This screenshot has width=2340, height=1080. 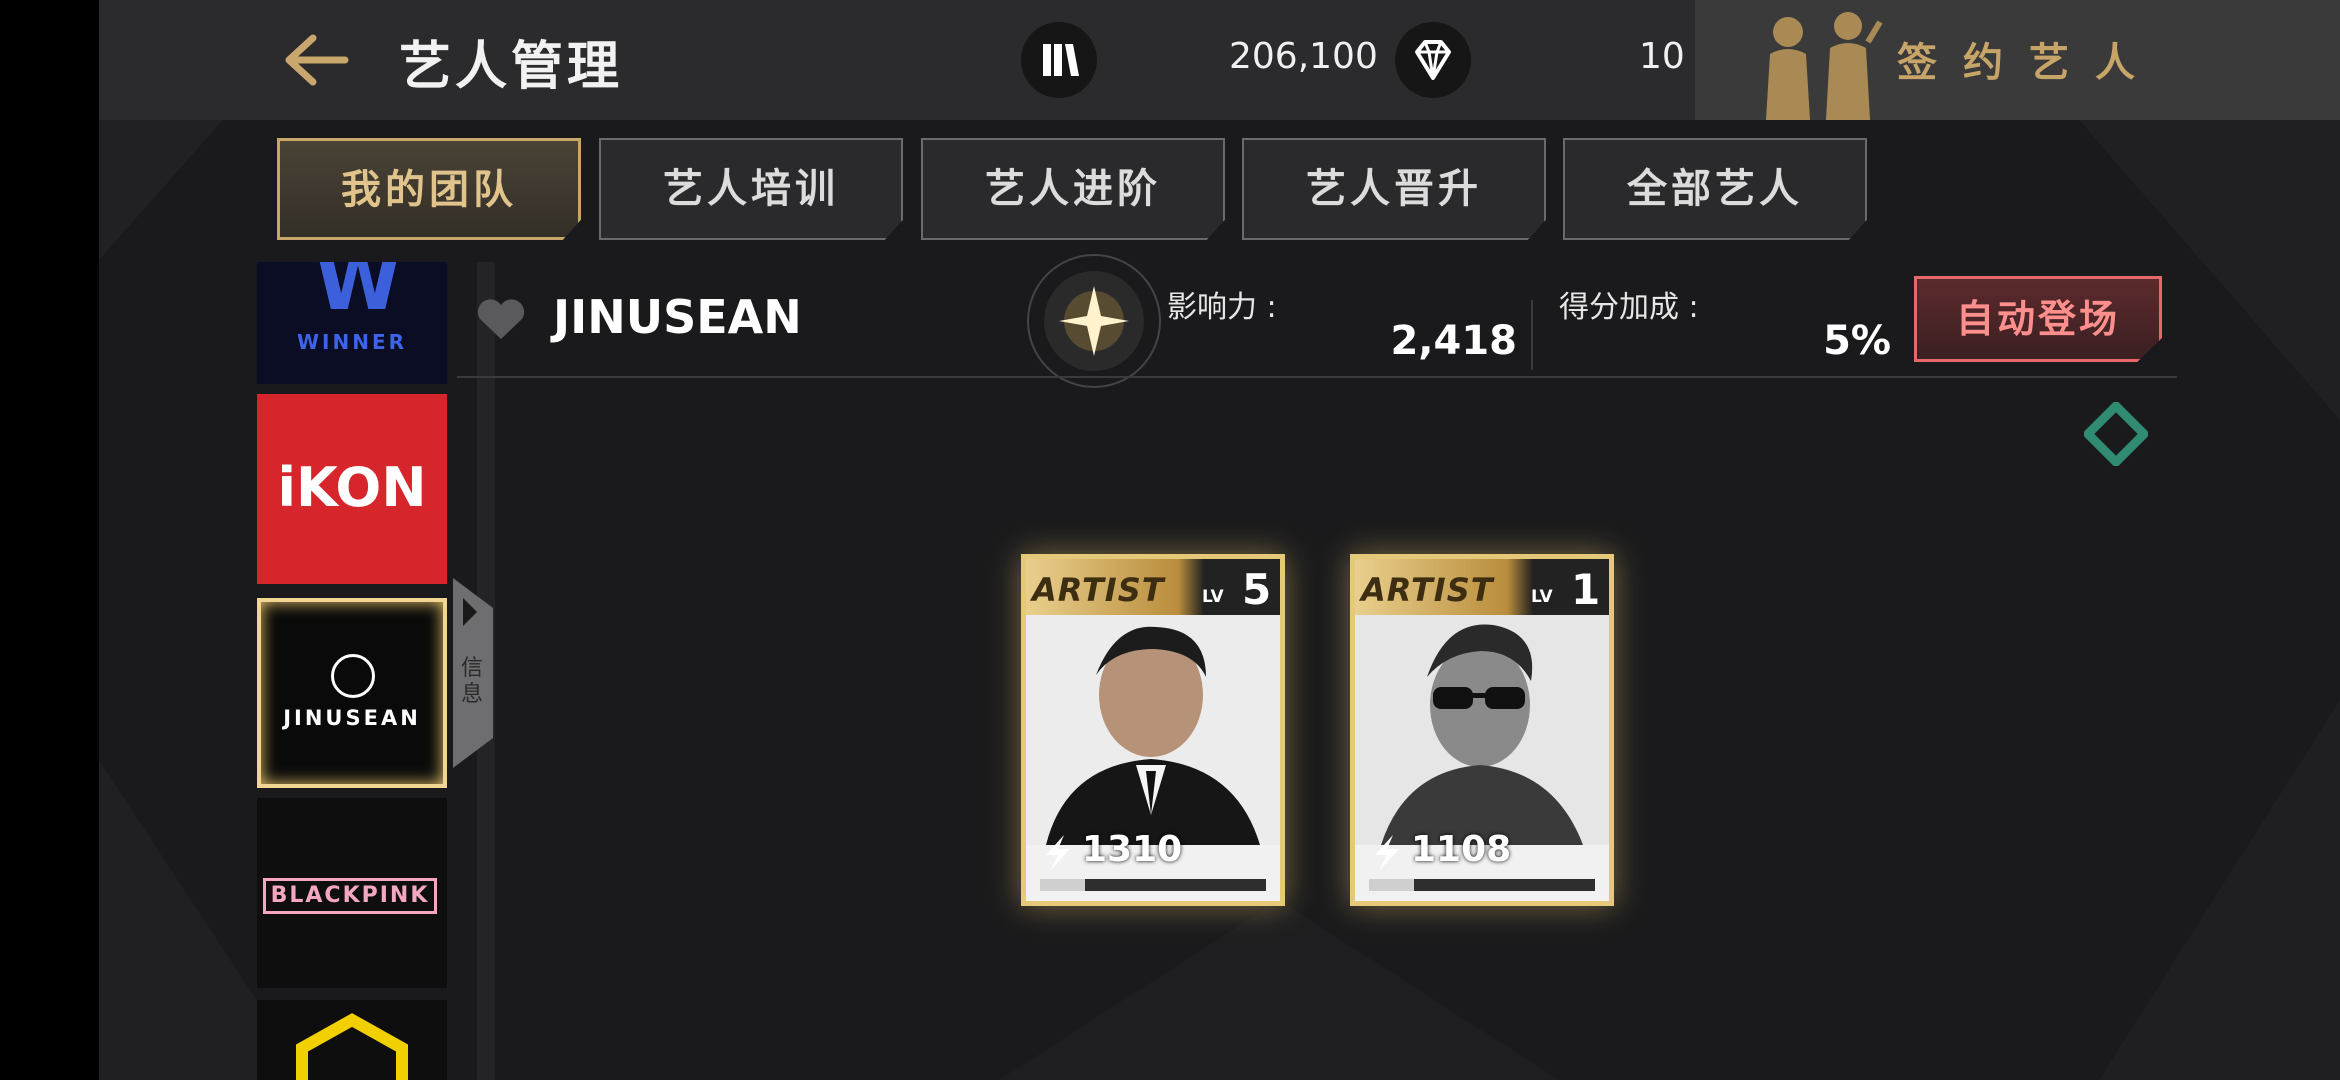 I want to click on stat-divider, so click(x=1532, y=335).